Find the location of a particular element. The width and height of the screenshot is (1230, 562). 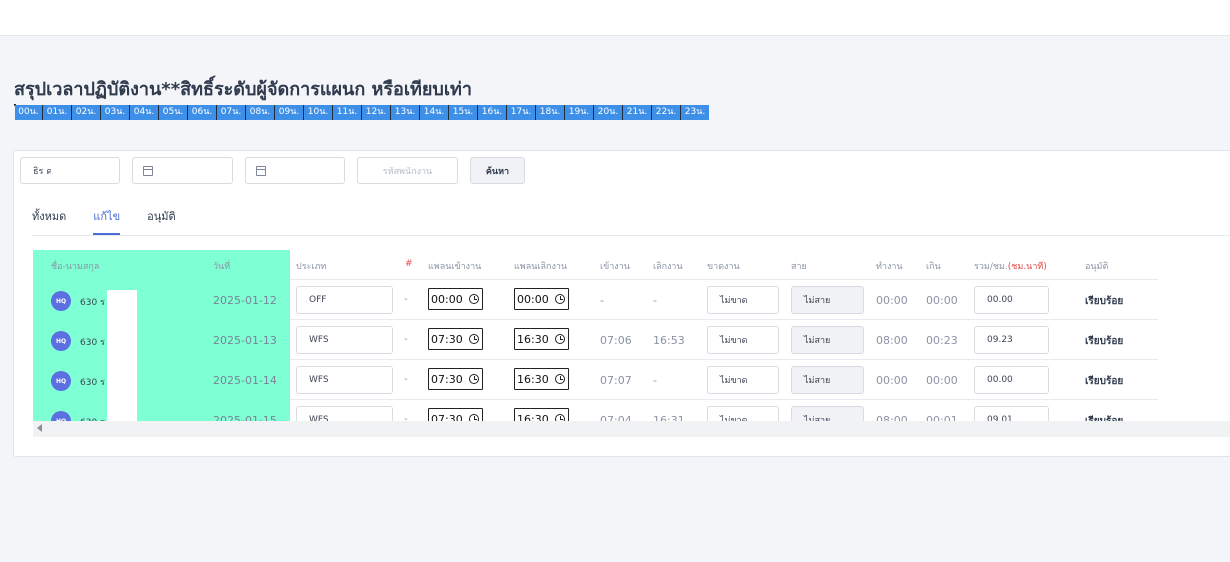

tab-all: ทั้งหมด is located at coordinates (49, 221).